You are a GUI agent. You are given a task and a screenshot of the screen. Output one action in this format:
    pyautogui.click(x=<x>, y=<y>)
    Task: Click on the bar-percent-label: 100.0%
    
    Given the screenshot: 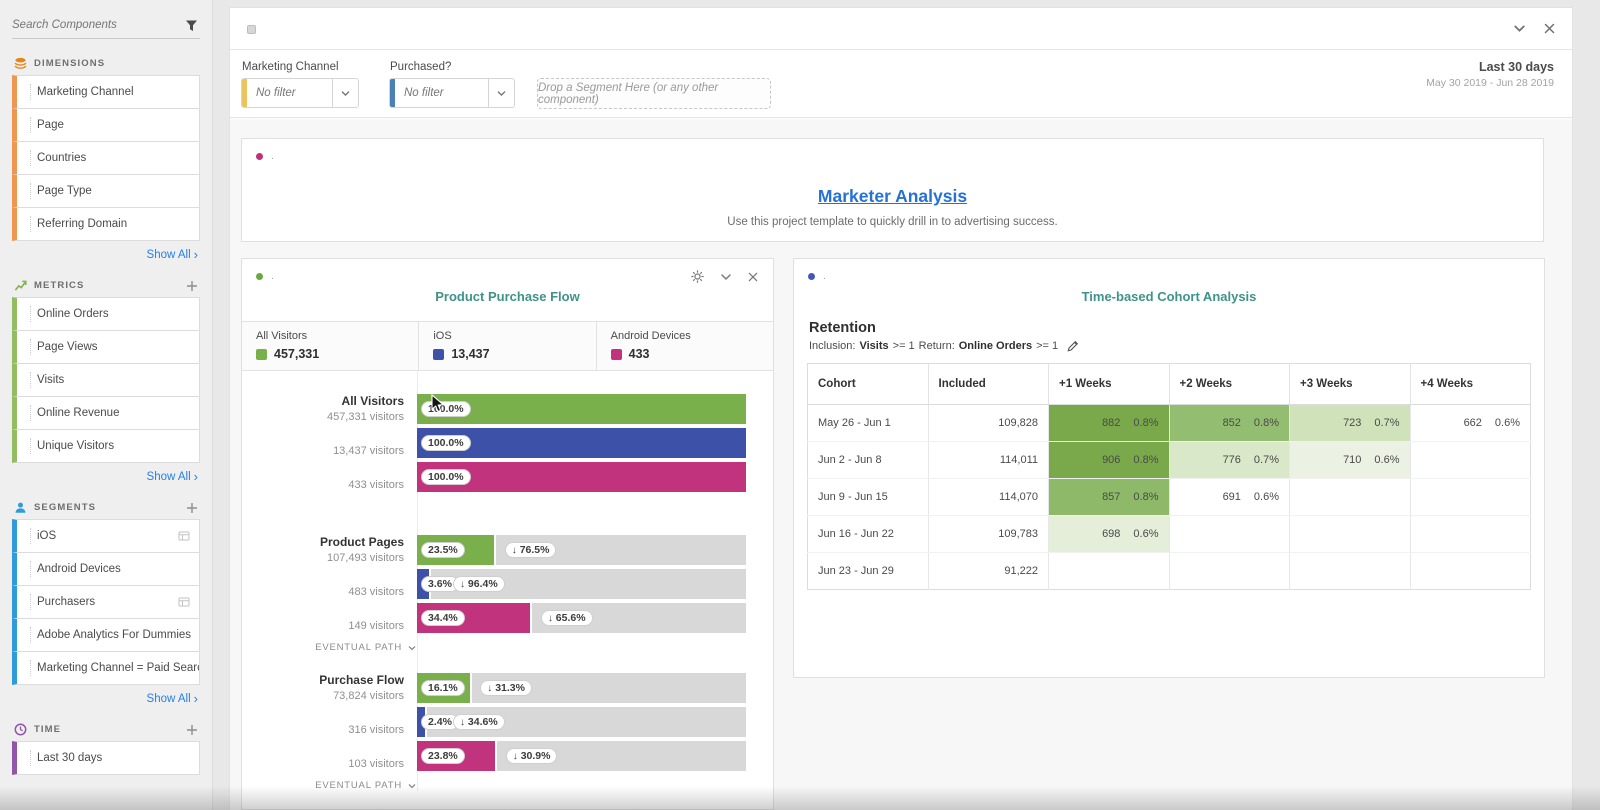 What is the action you would take?
    pyautogui.click(x=446, y=477)
    